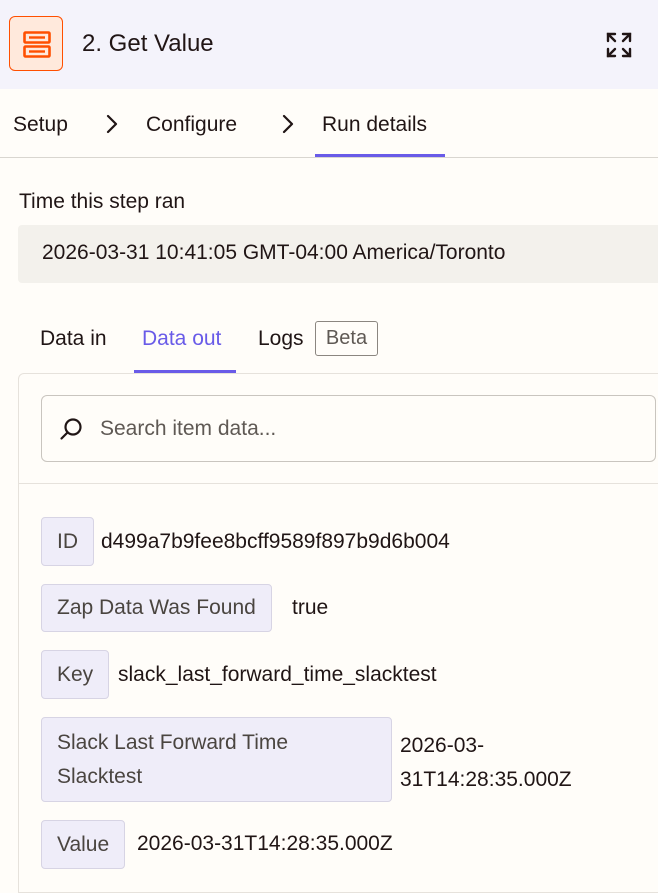  I want to click on time-label: Time this step ran, so click(102, 201).